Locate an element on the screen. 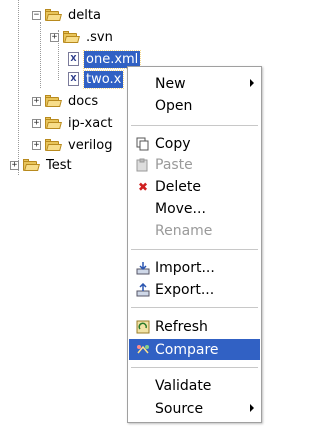  menu-item-copy: Copy is located at coordinates (194, 143).